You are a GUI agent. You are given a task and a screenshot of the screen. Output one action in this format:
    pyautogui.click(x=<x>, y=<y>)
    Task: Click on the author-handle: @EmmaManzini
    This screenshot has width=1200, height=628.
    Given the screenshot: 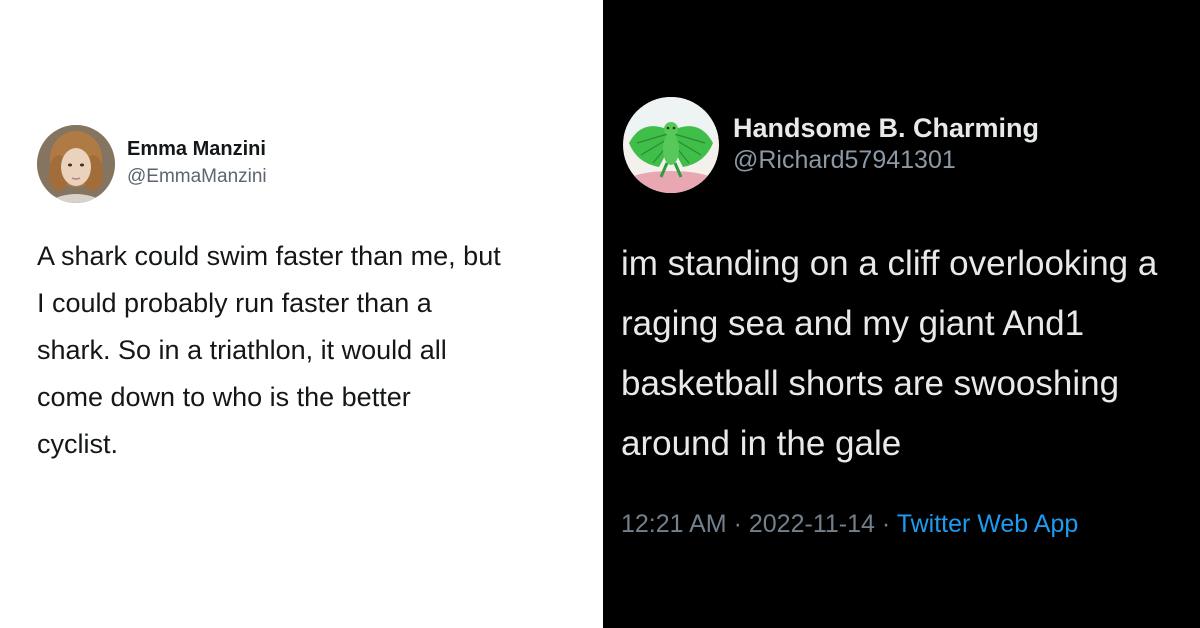 What is the action you would take?
    pyautogui.click(x=197, y=177)
    